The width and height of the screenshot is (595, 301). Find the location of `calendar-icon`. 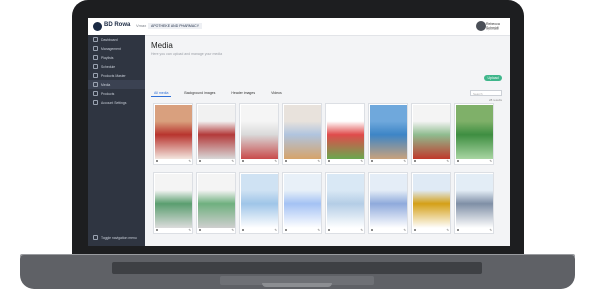

calendar-icon is located at coordinates (95, 66).